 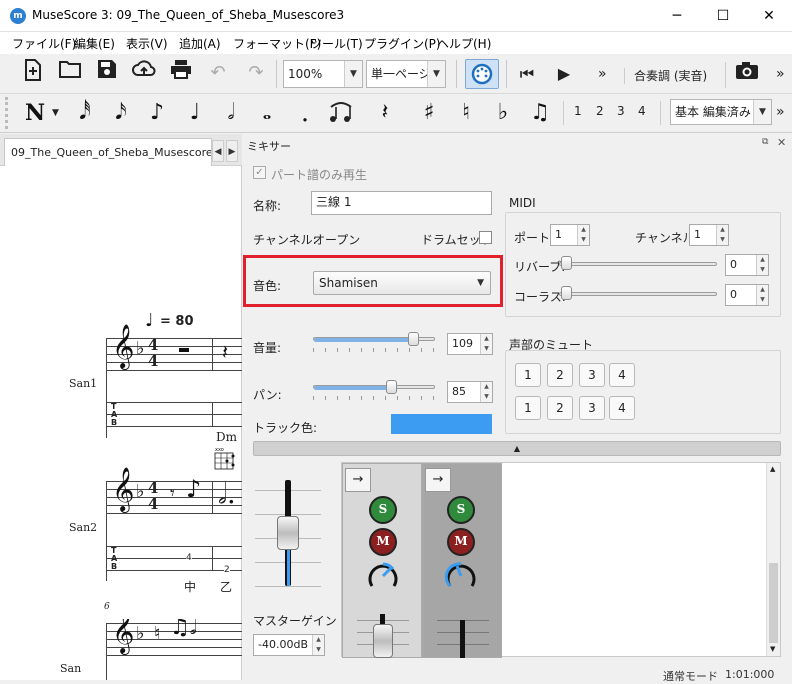 I want to click on new-file-icon, so click(x=33, y=73).